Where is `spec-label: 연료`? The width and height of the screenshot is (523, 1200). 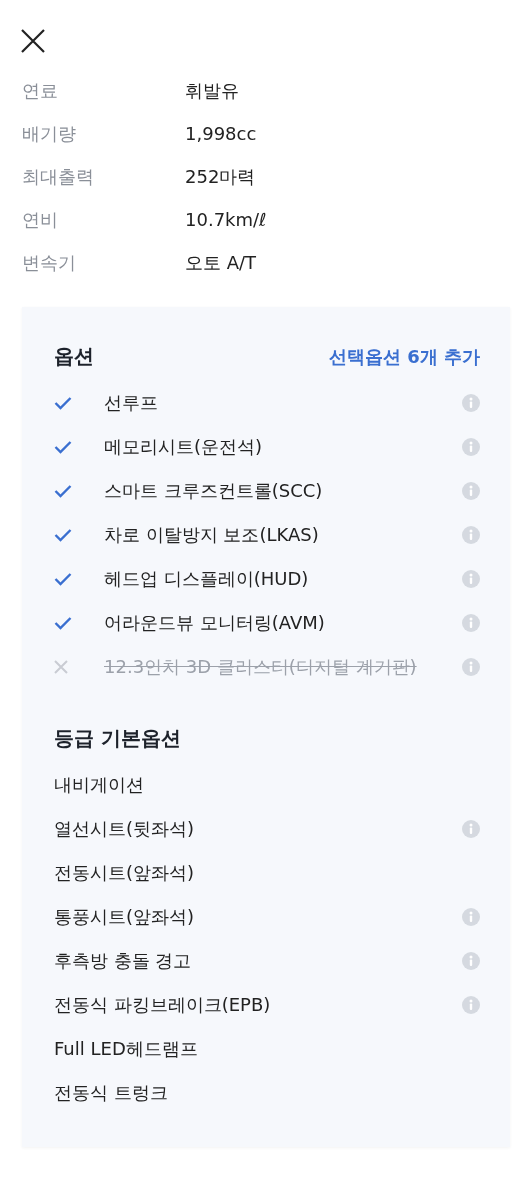 spec-label: 연료 is located at coordinates (40, 91).